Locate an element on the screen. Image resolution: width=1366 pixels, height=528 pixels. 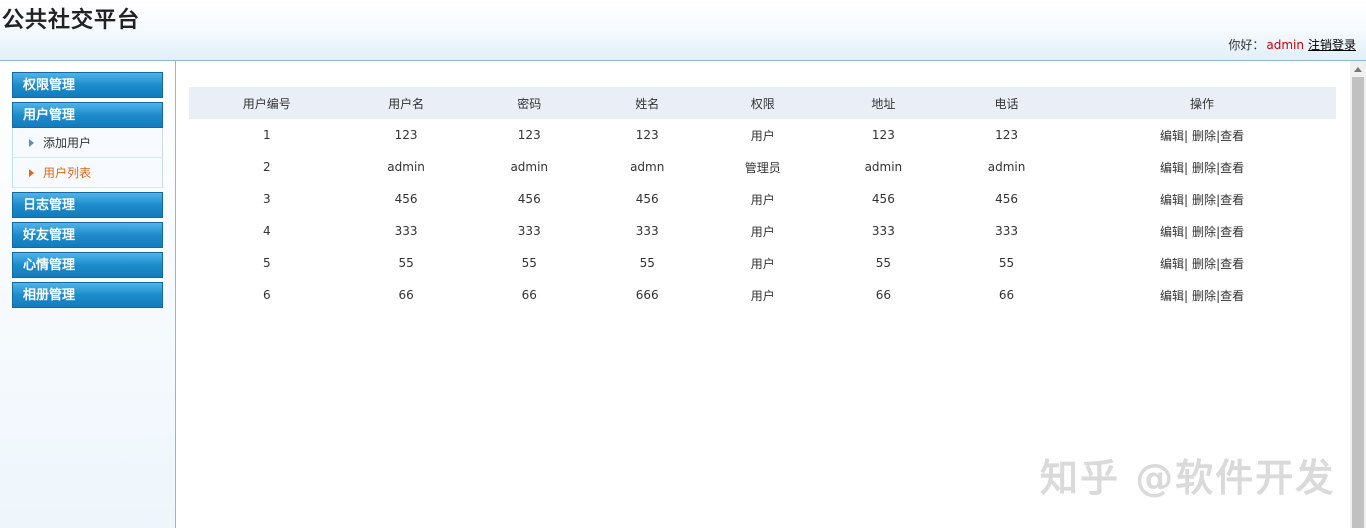
phone-cell: 66 is located at coordinates (1006, 295).